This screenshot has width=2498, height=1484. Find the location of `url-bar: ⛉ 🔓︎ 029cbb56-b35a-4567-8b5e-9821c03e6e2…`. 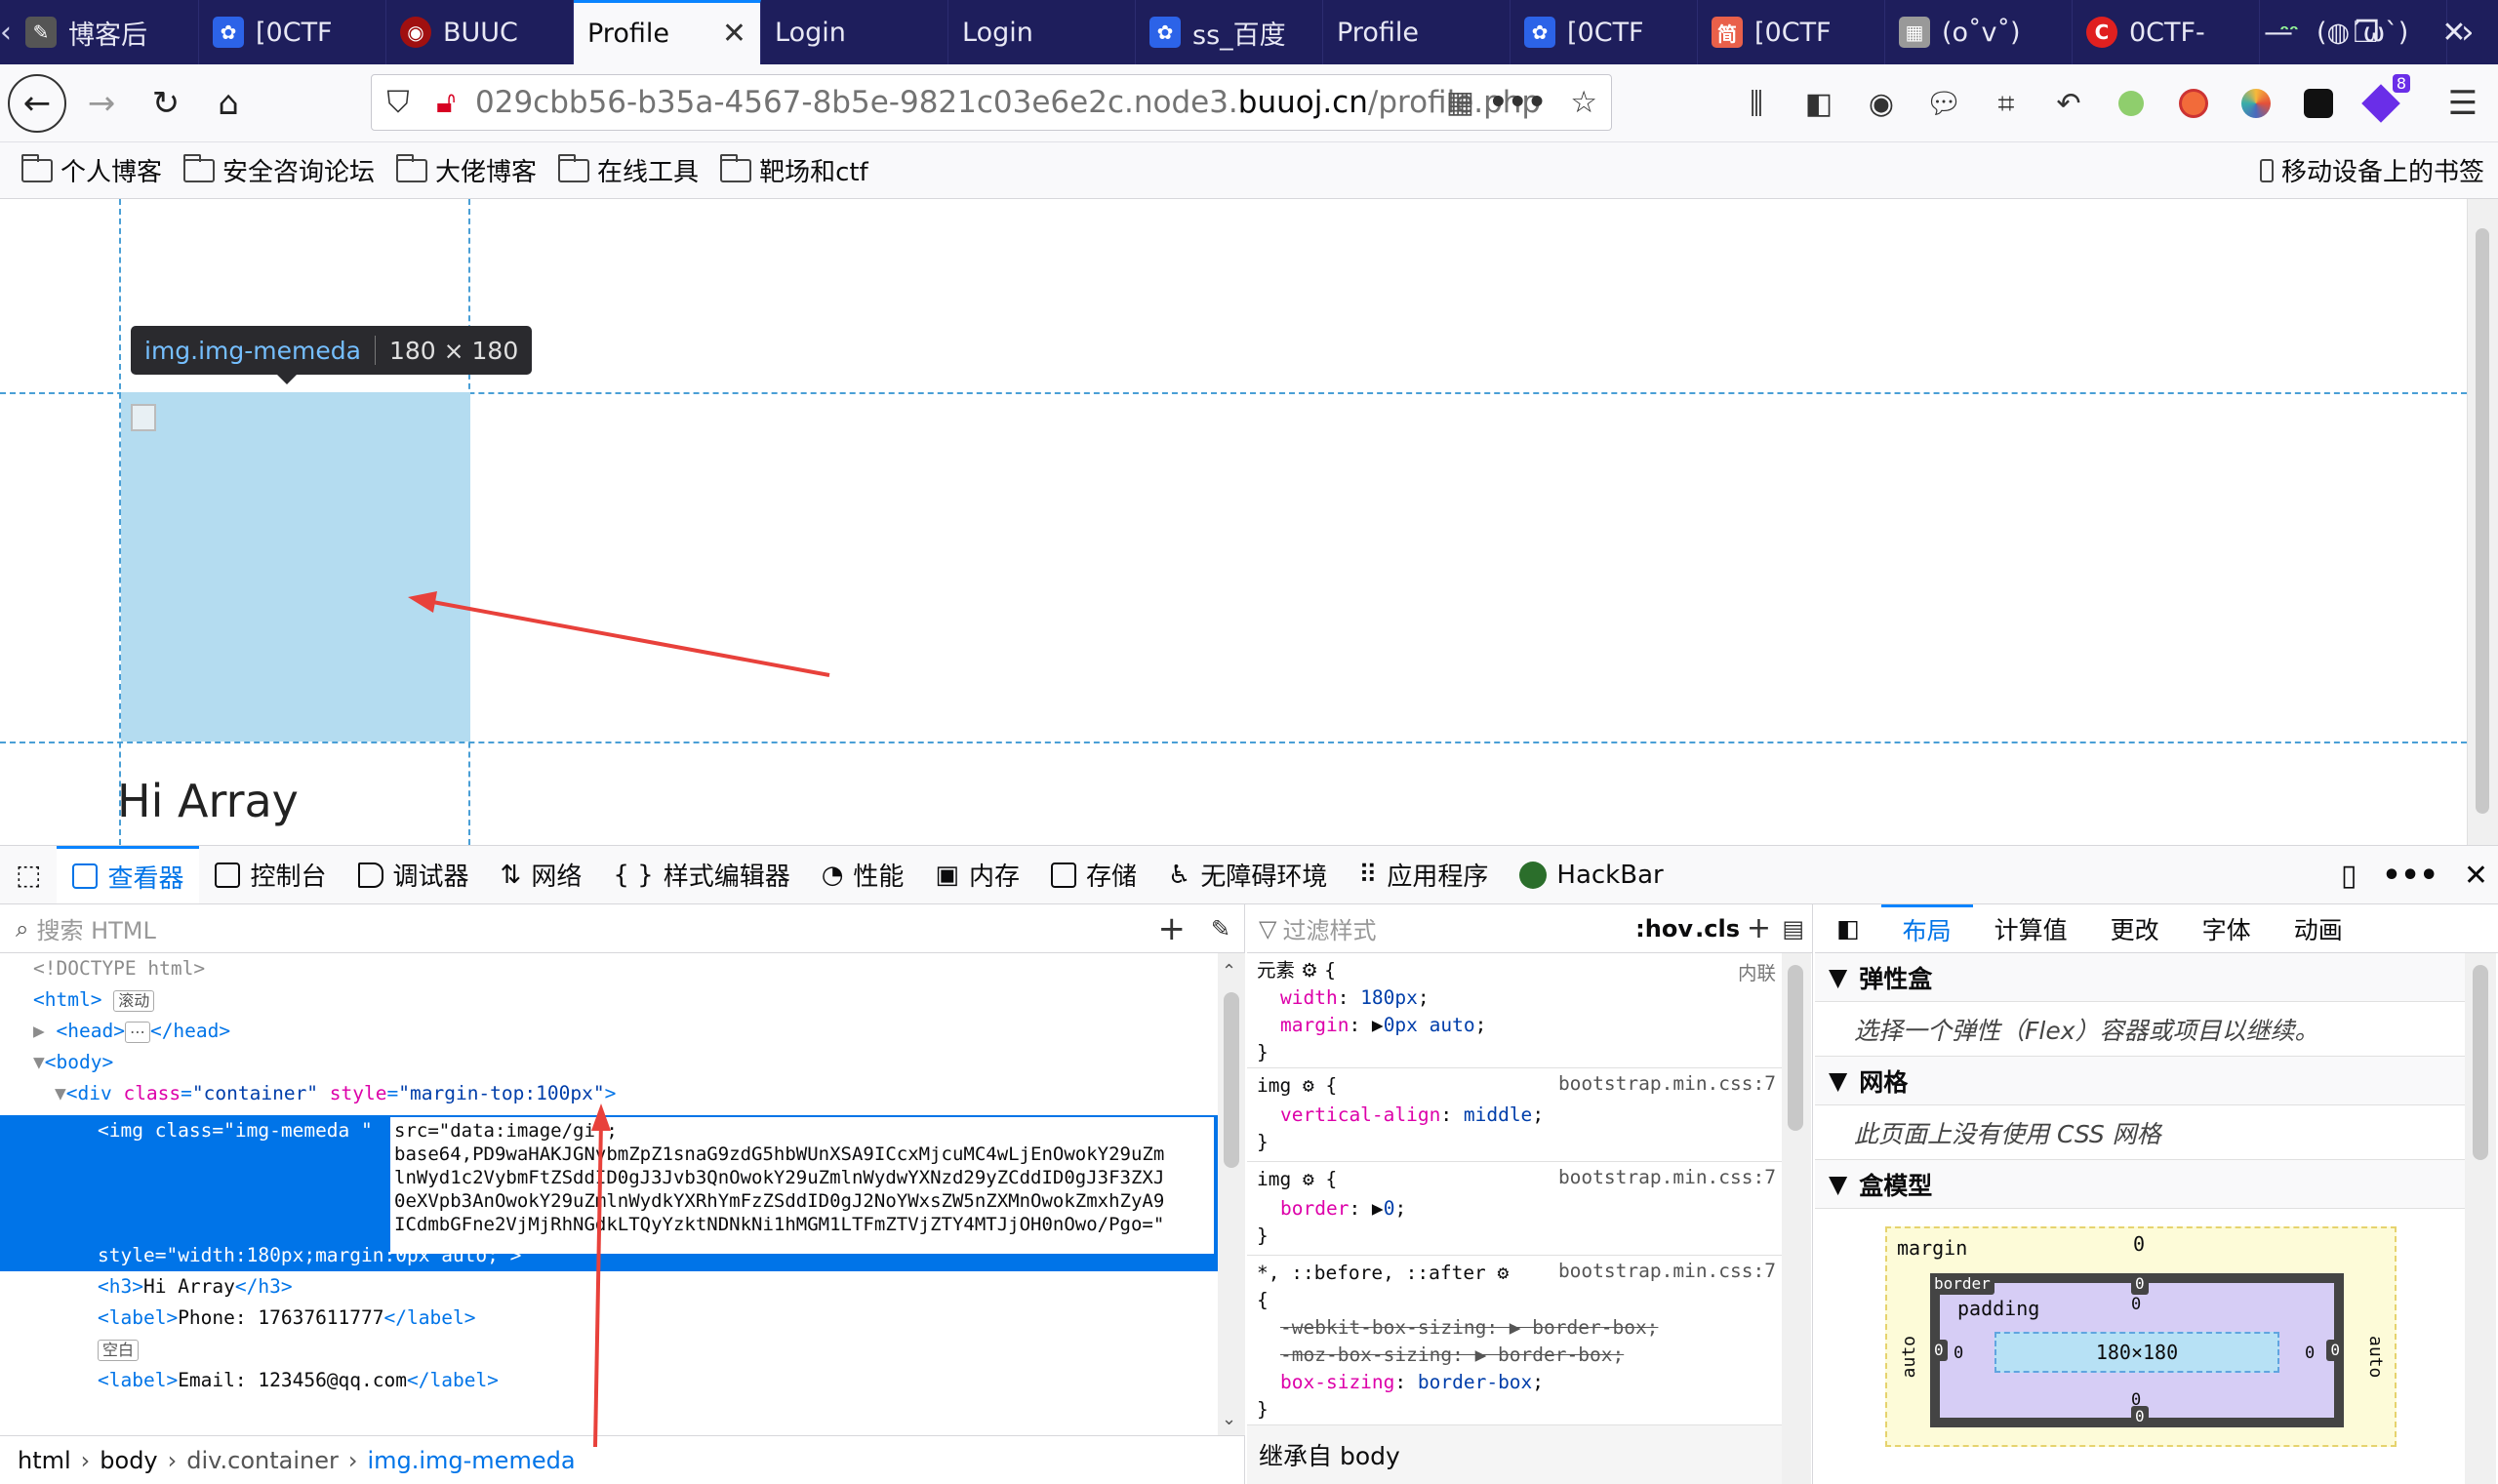

url-bar: ⛉ 🔓︎ 029cbb56-b35a-4567-8b5e-9821c03e6e2… is located at coordinates (991, 102).